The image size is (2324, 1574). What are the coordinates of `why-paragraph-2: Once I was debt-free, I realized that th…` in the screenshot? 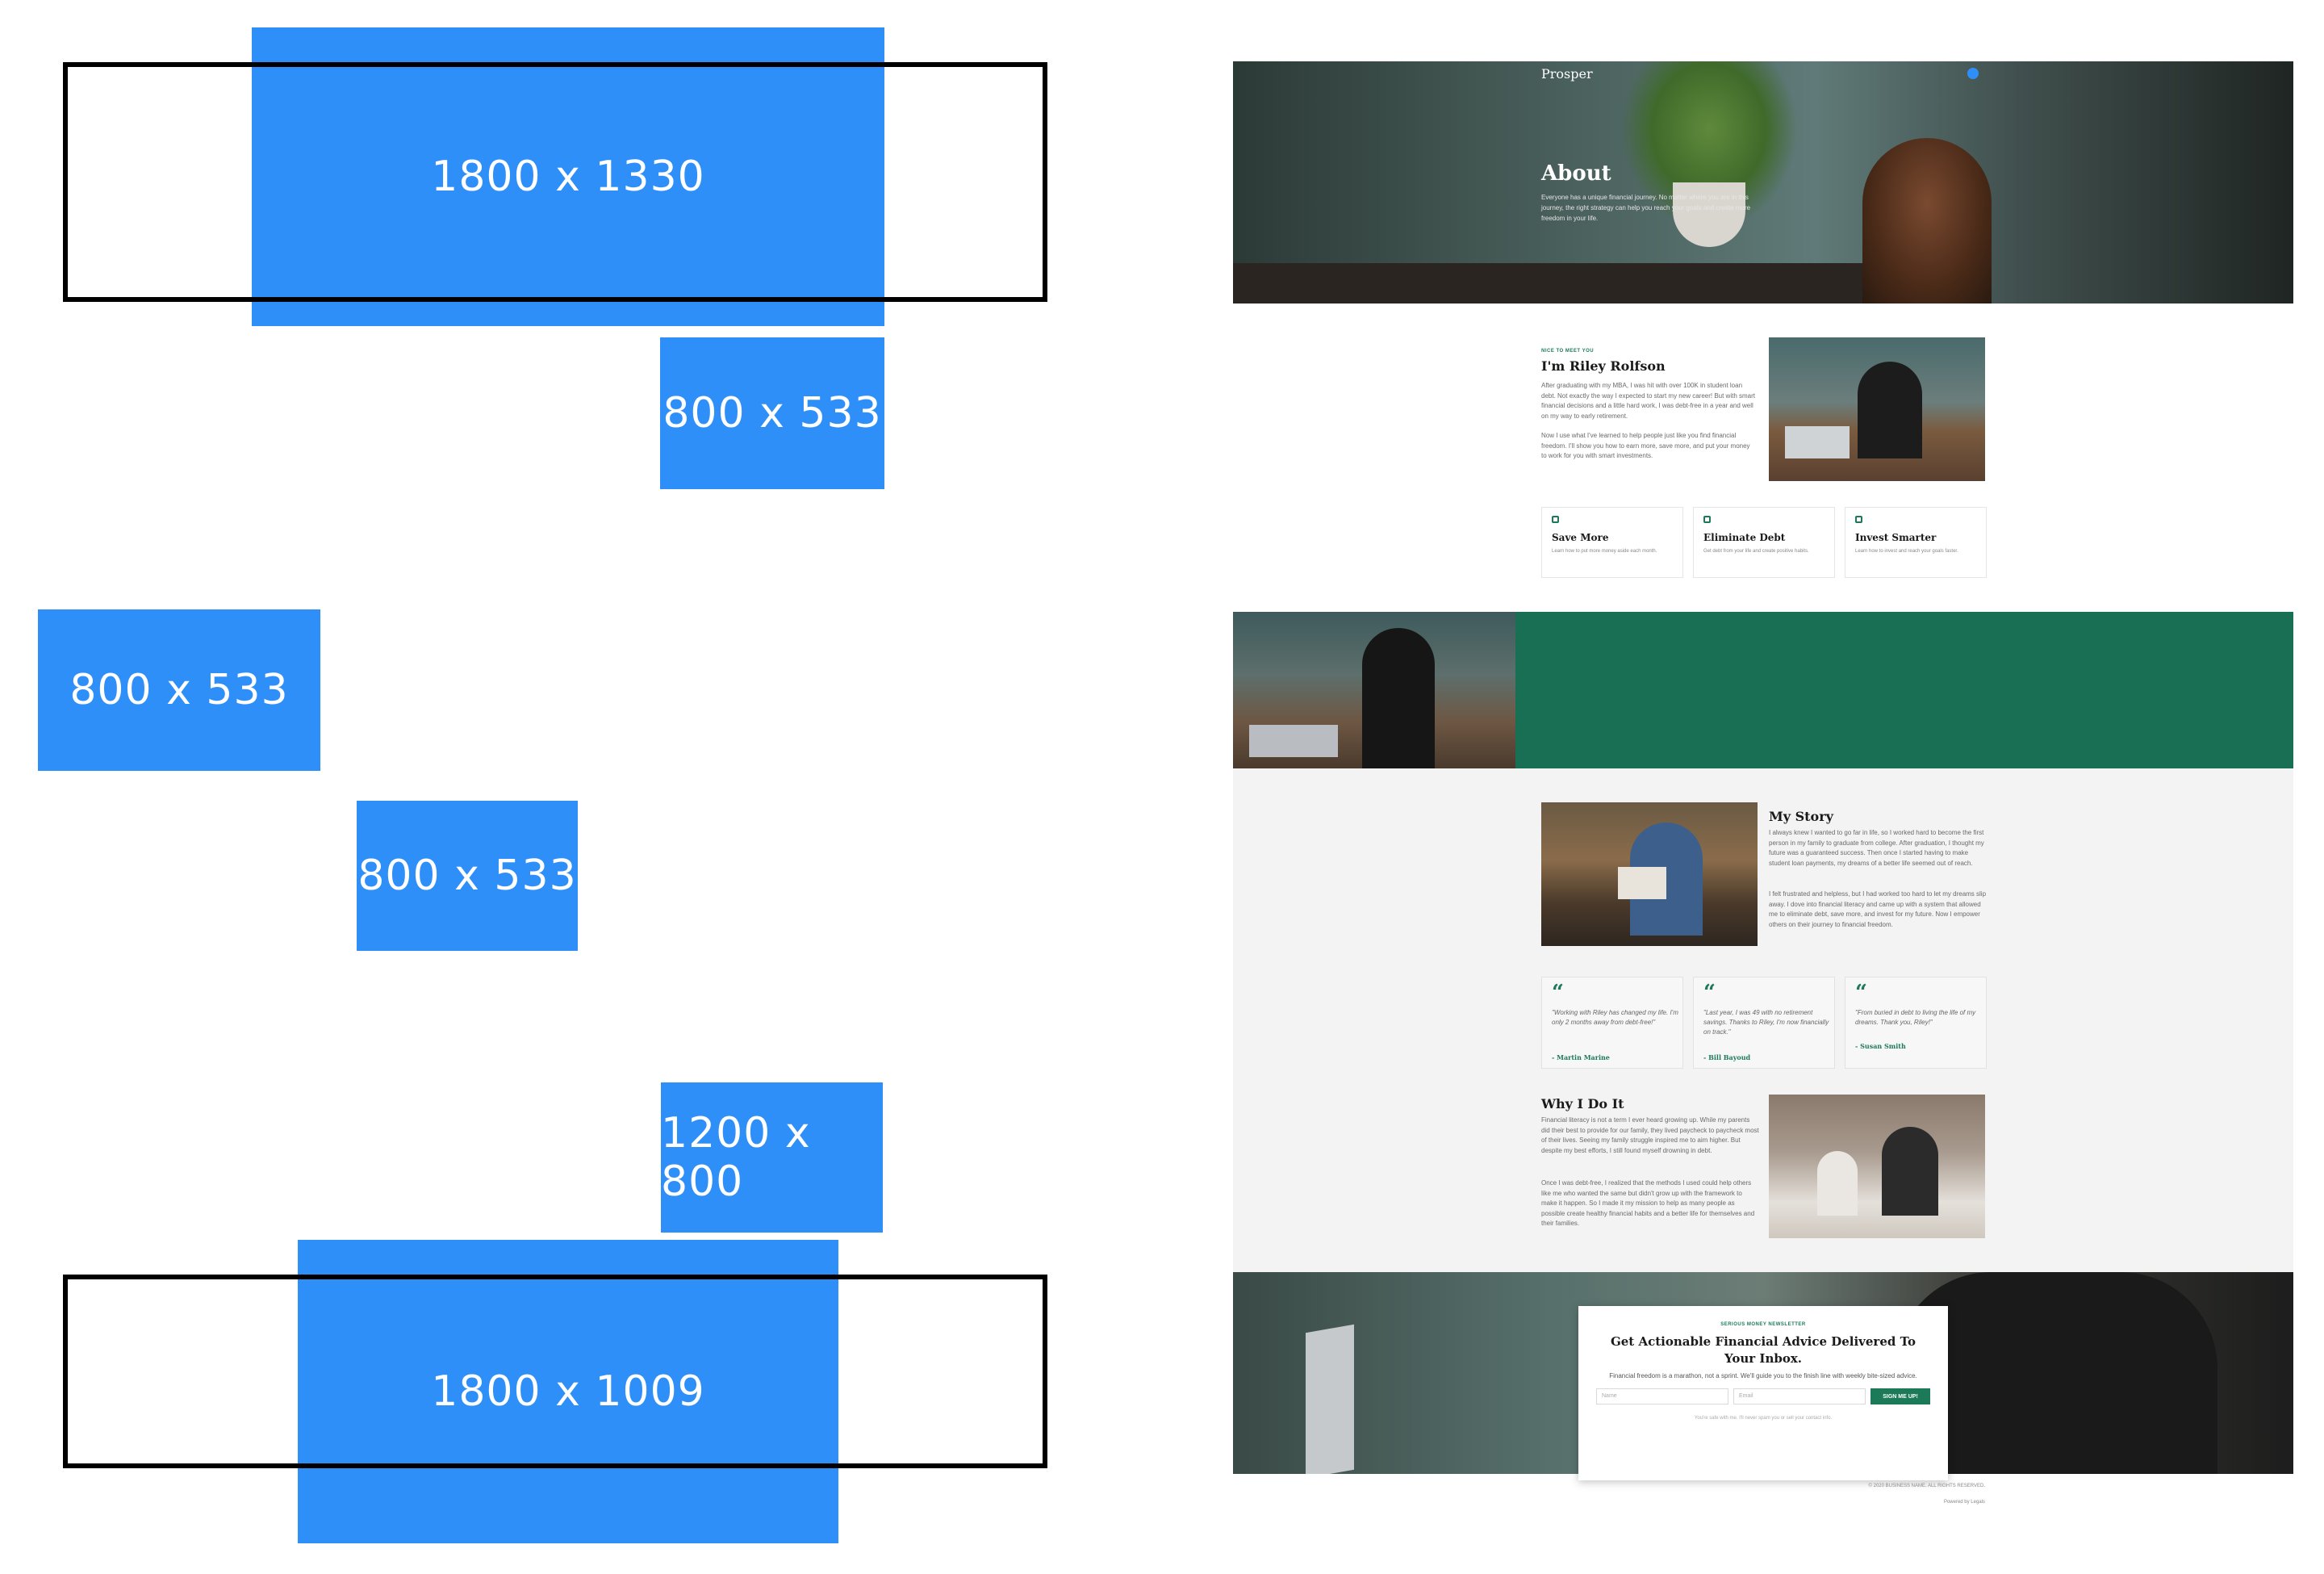 It's located at (1648, 1203).